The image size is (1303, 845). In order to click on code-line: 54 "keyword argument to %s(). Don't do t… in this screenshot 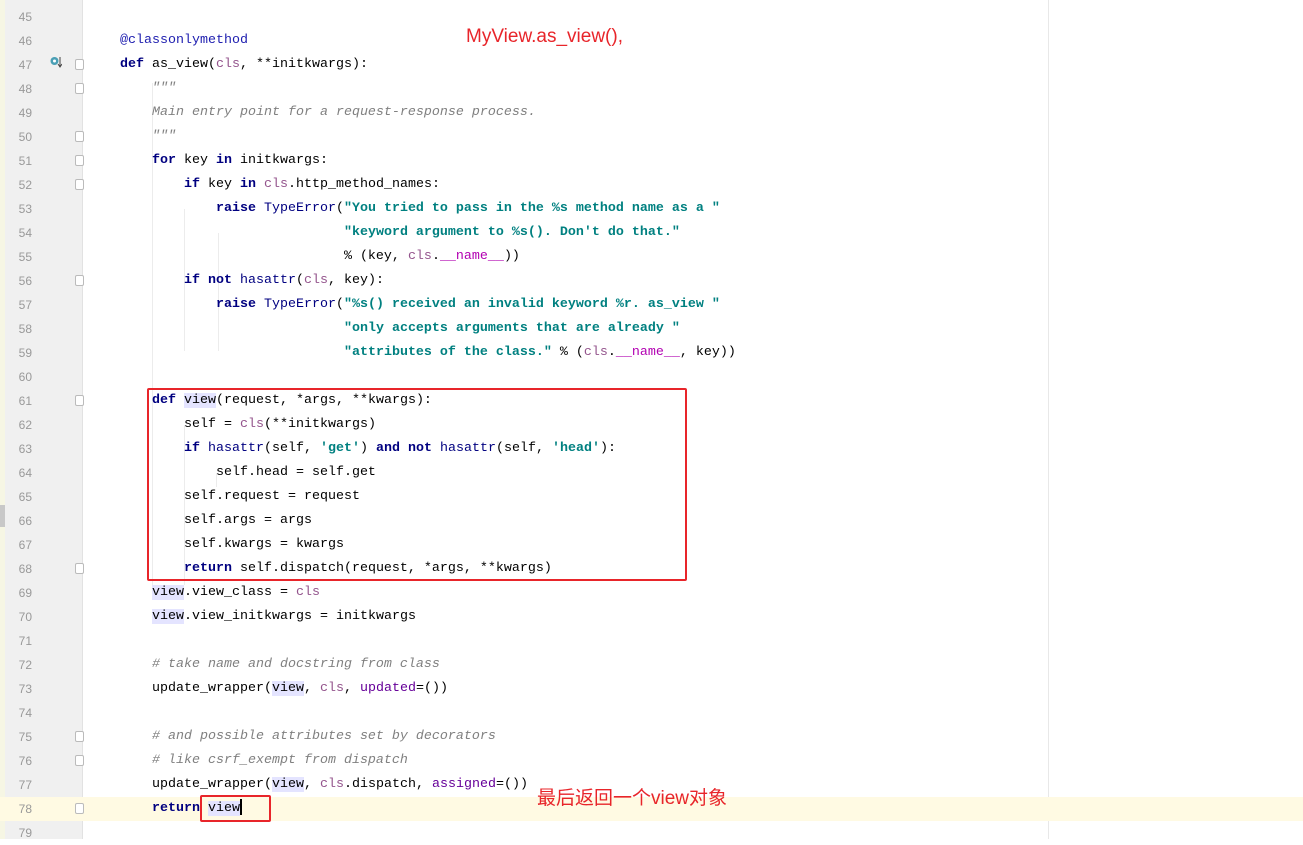, I will do `click(651, 233)`.